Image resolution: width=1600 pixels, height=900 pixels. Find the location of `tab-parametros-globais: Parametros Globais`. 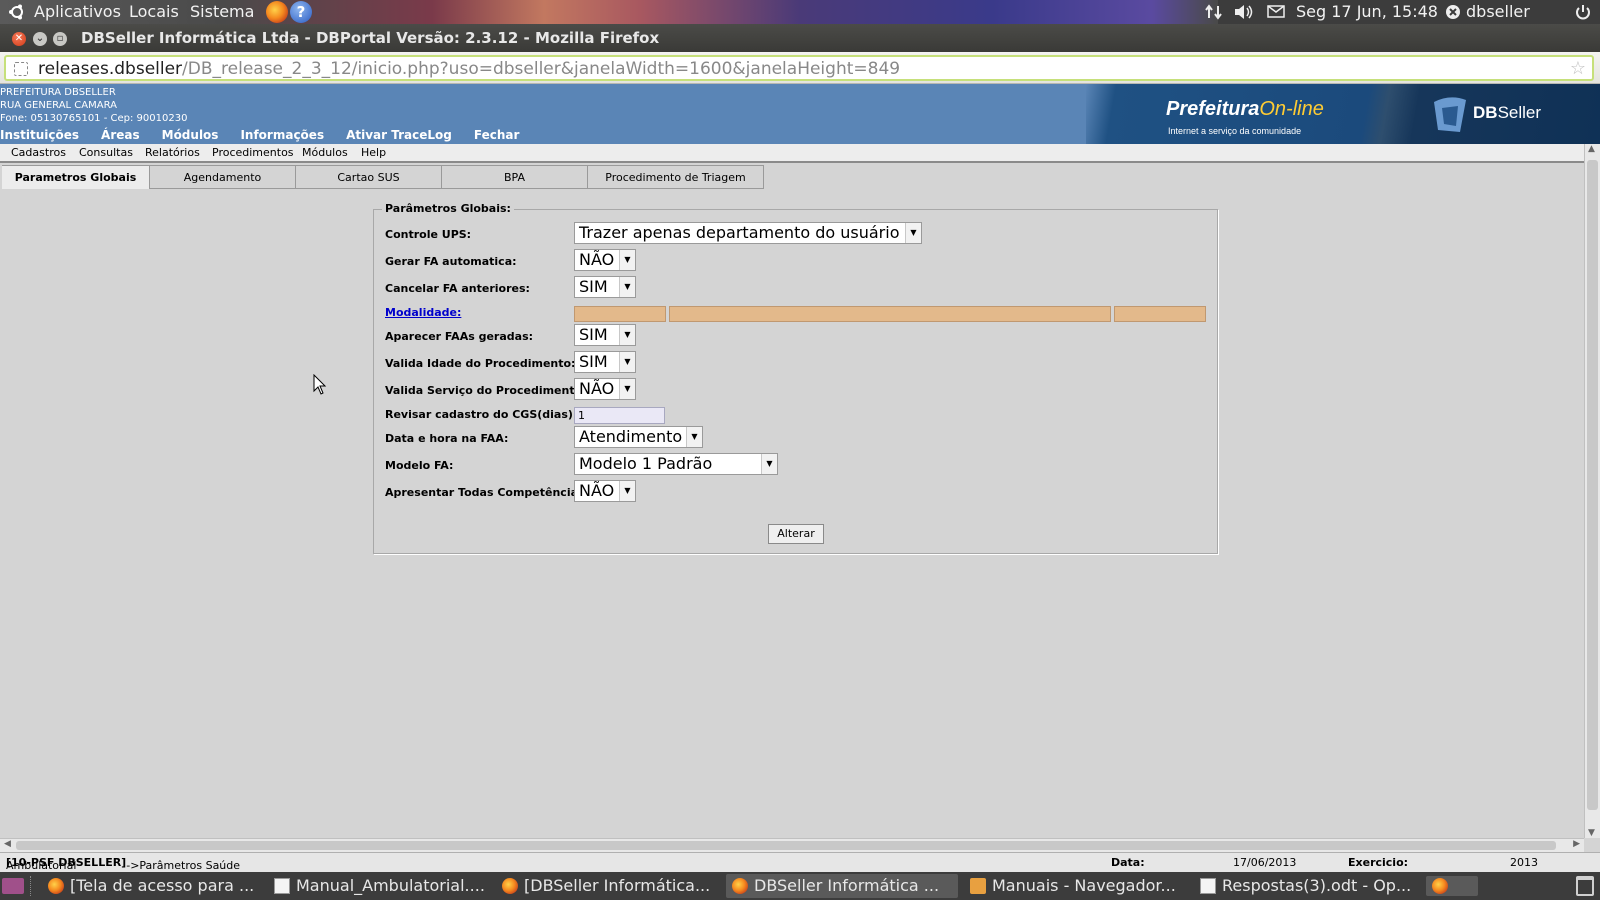

tab-parametros-globais: Parametros Globais is located at coordinates (76, 177).